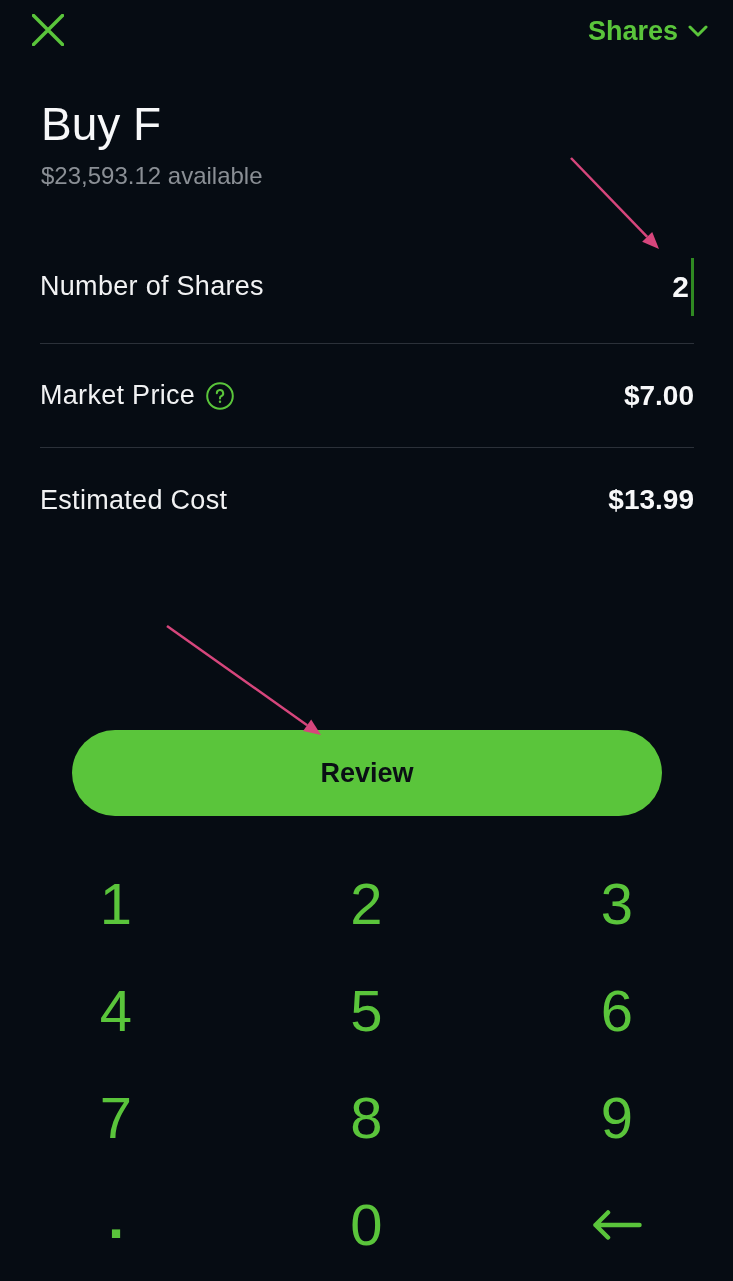  I want to click on buying-power-text: $23,593.12 available, so click(152, 176).